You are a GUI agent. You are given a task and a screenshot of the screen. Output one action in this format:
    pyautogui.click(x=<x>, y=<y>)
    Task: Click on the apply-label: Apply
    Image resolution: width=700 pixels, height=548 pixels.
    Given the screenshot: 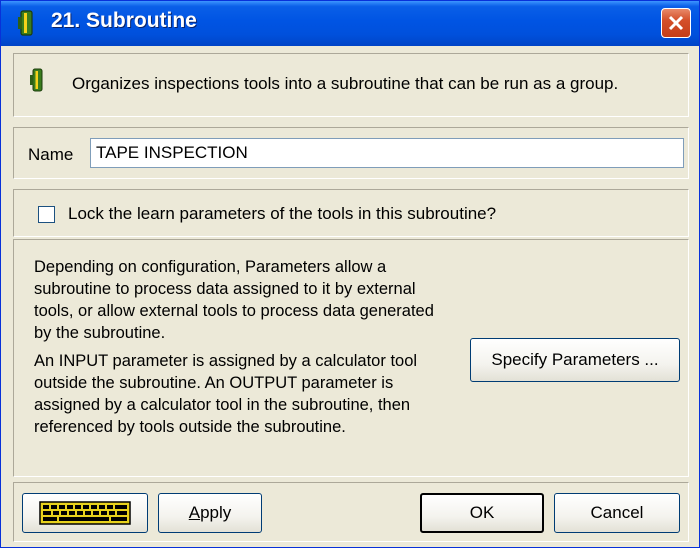 What is the action you would take?
    pyautogui.click(x=210, y=512)
    